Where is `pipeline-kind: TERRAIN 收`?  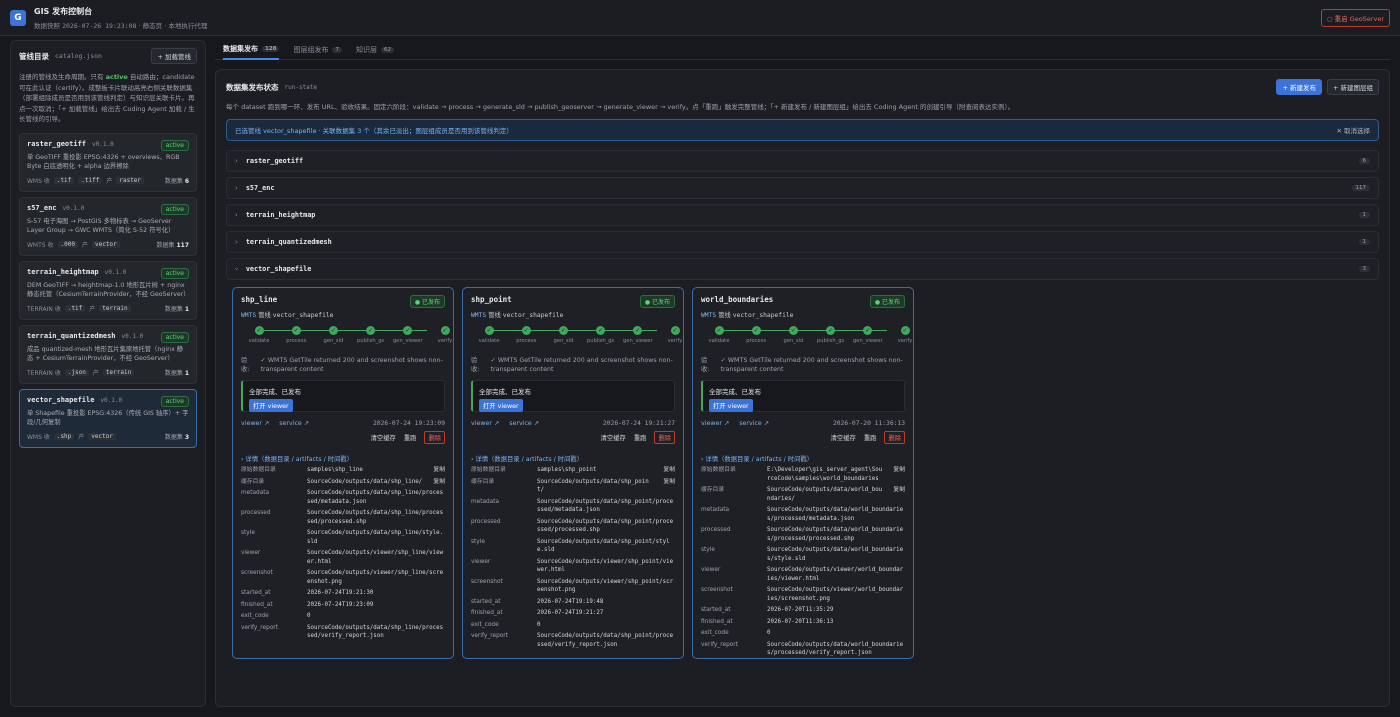 pipeline-kind: TERRAIN 收 is located at coordinates (44, 309).